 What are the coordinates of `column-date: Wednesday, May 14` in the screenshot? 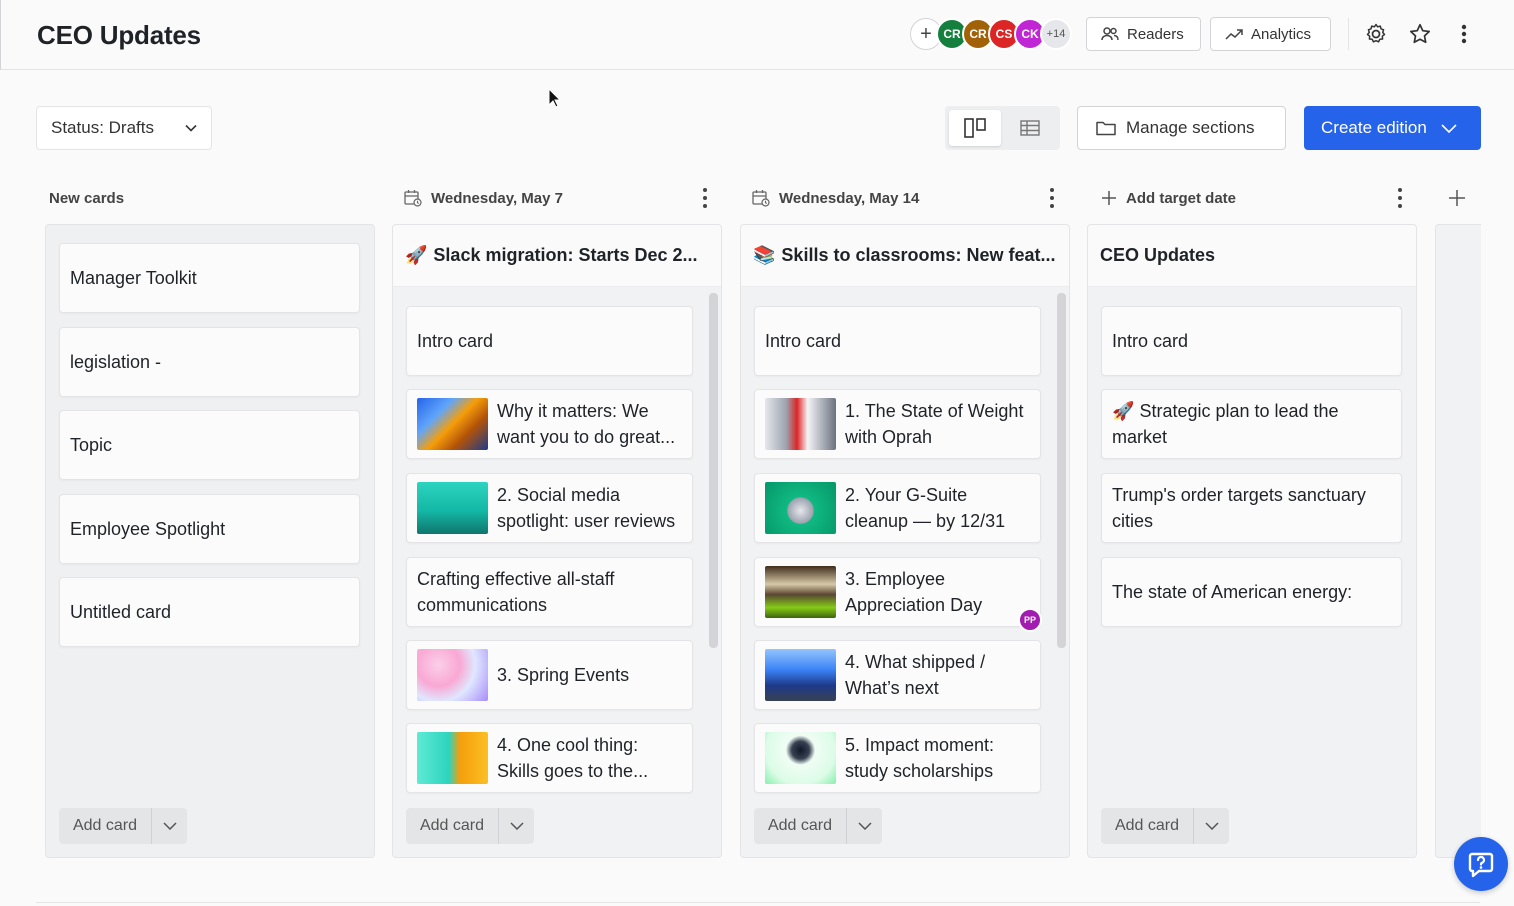 It's located at (849, 198).